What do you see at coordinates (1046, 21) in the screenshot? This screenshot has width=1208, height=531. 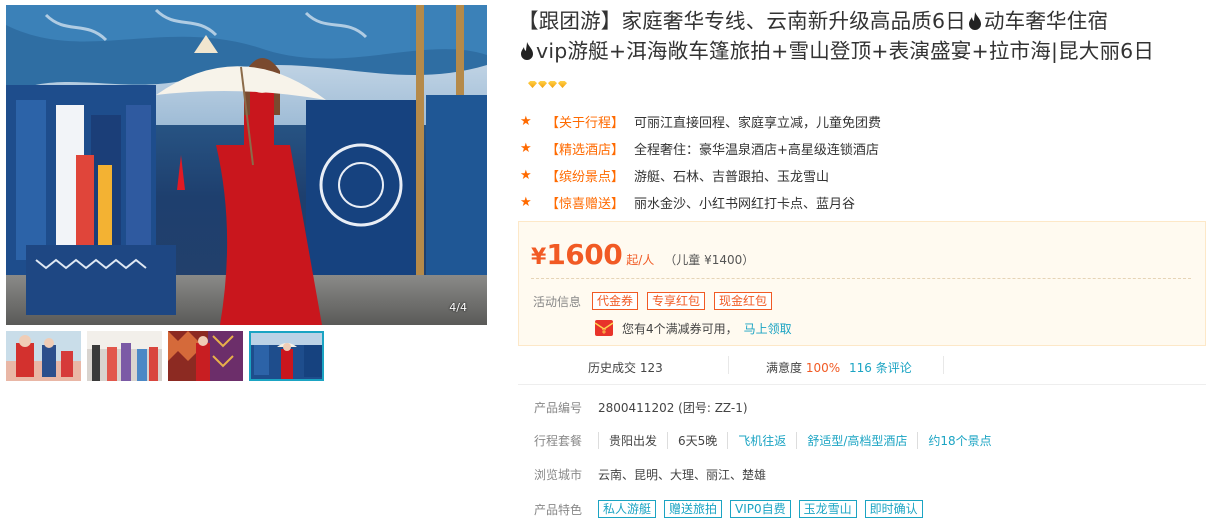 I see `title-part-2: 动车奢华住宿` at bounding box center [1046, 21].